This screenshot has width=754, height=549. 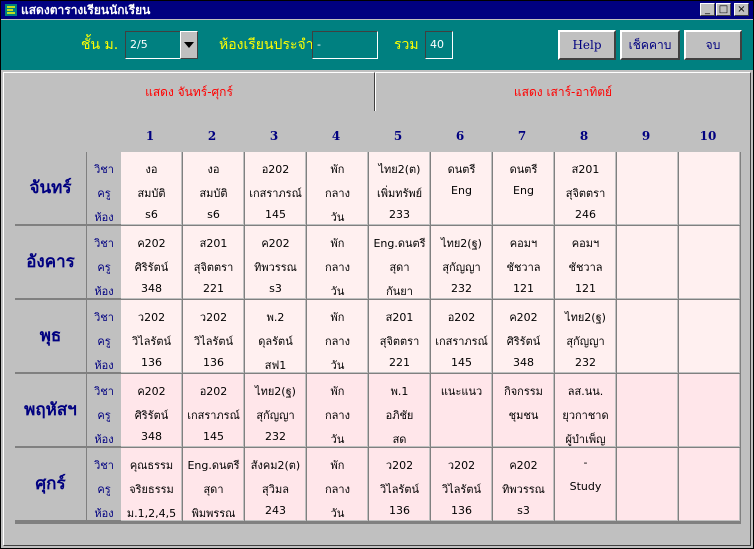 I want to click on minimize-button: _, so click(x=707, y=9).